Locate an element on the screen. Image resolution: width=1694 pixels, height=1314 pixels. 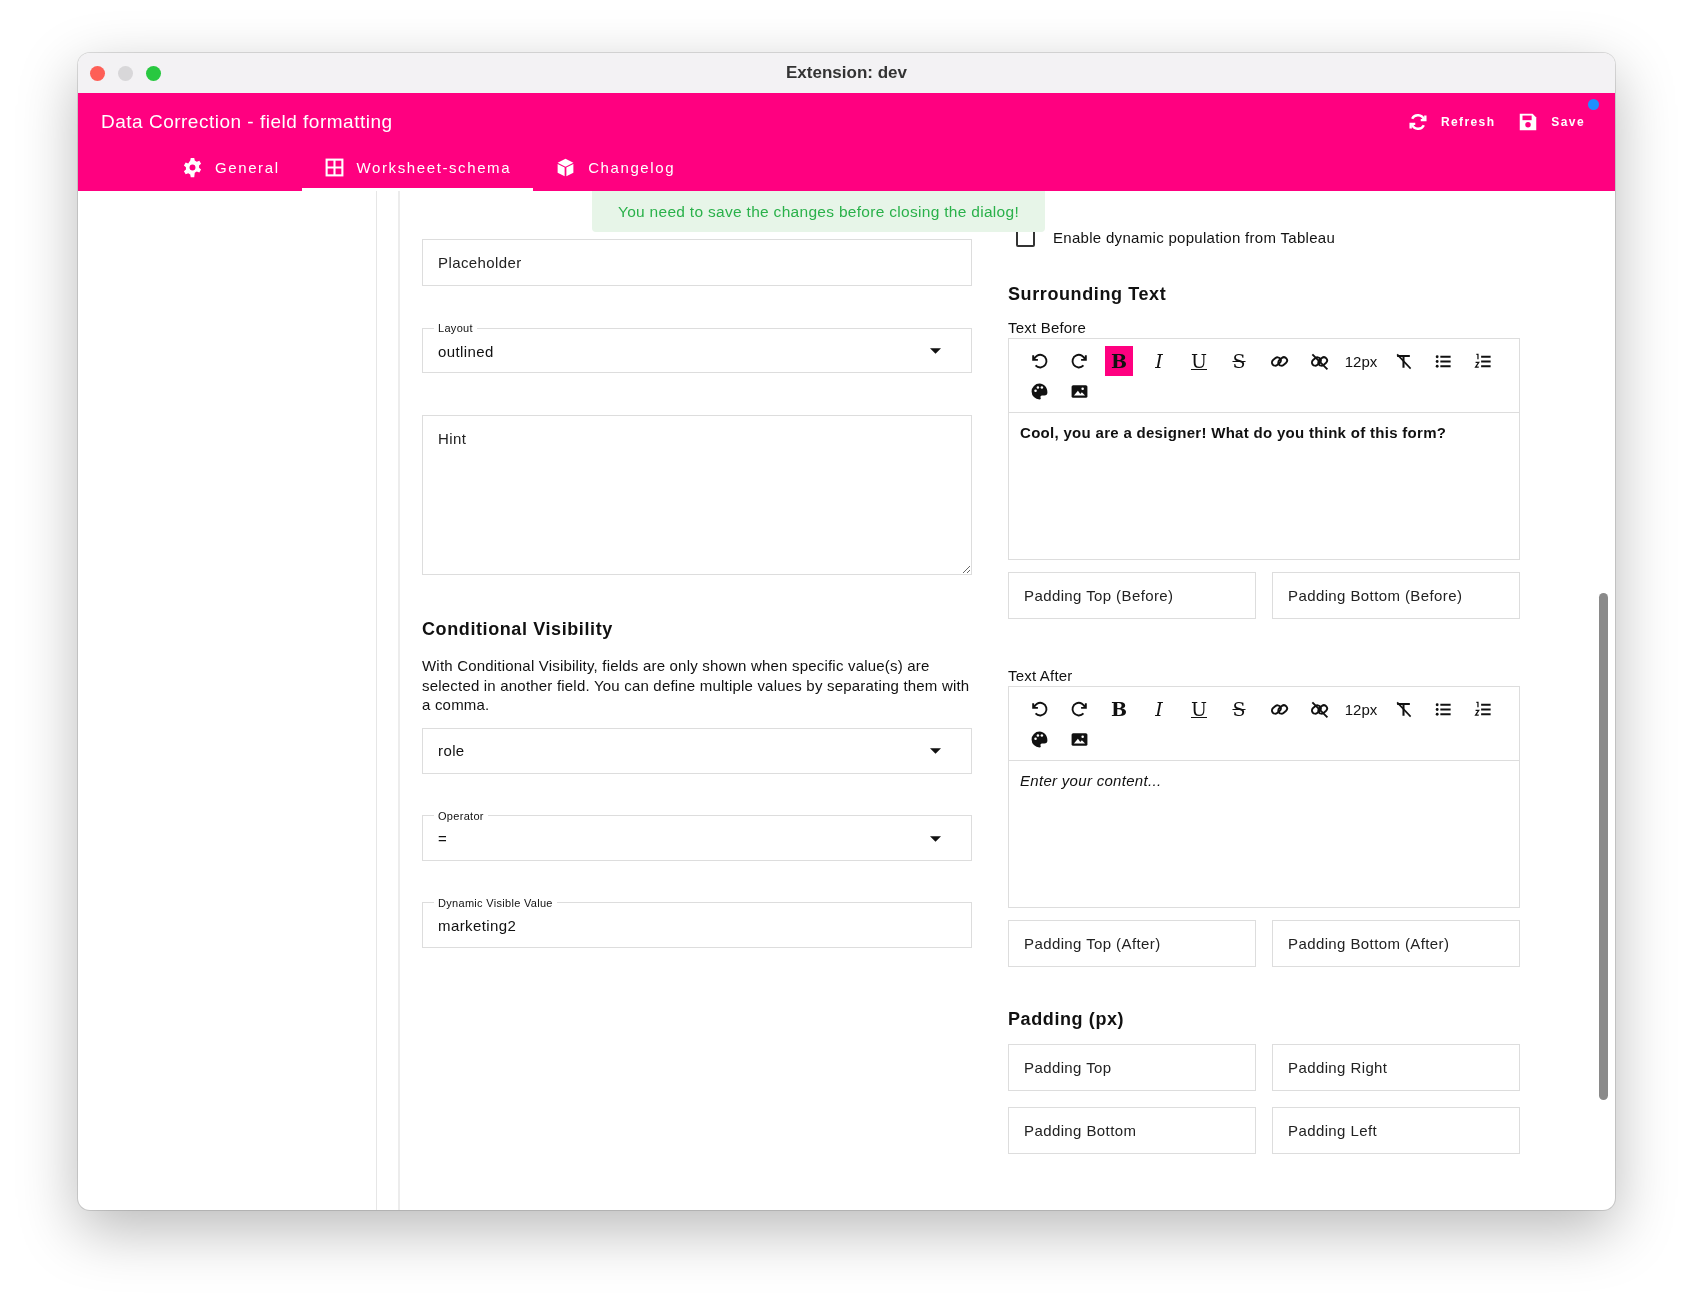
text-field: Placeholder is located at coordinates (697, 262).